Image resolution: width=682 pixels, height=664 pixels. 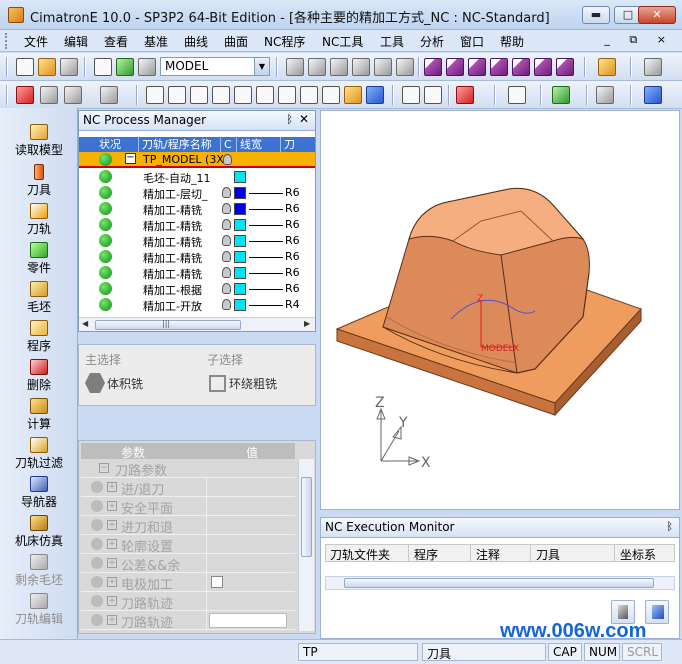 I want to click on scrollbar-thumb: |||, so click(x=168, y=324).